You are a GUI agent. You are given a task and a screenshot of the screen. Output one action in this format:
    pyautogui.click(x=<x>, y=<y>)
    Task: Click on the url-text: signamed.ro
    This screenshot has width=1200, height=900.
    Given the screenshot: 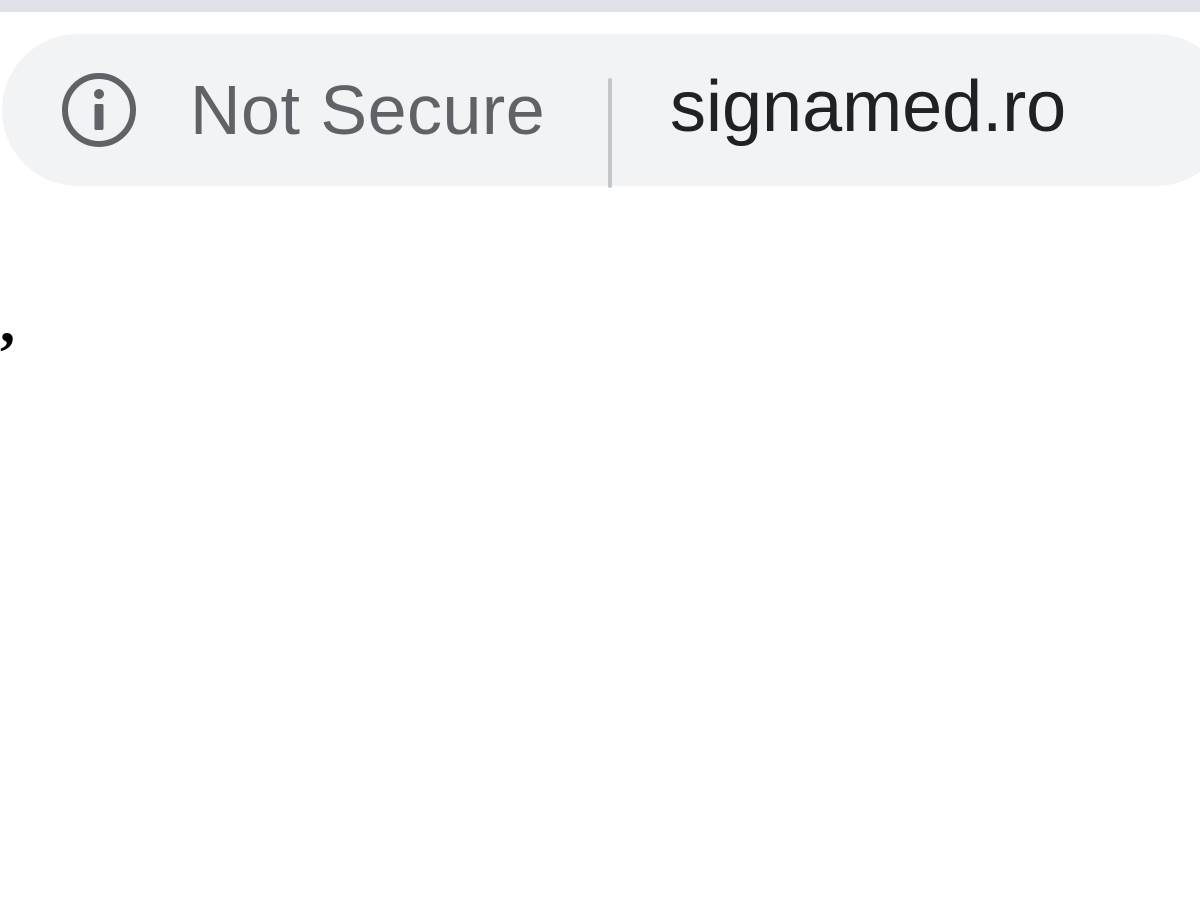 What is the action you would take?
    pyautogui.click(x=868, y=110)
    